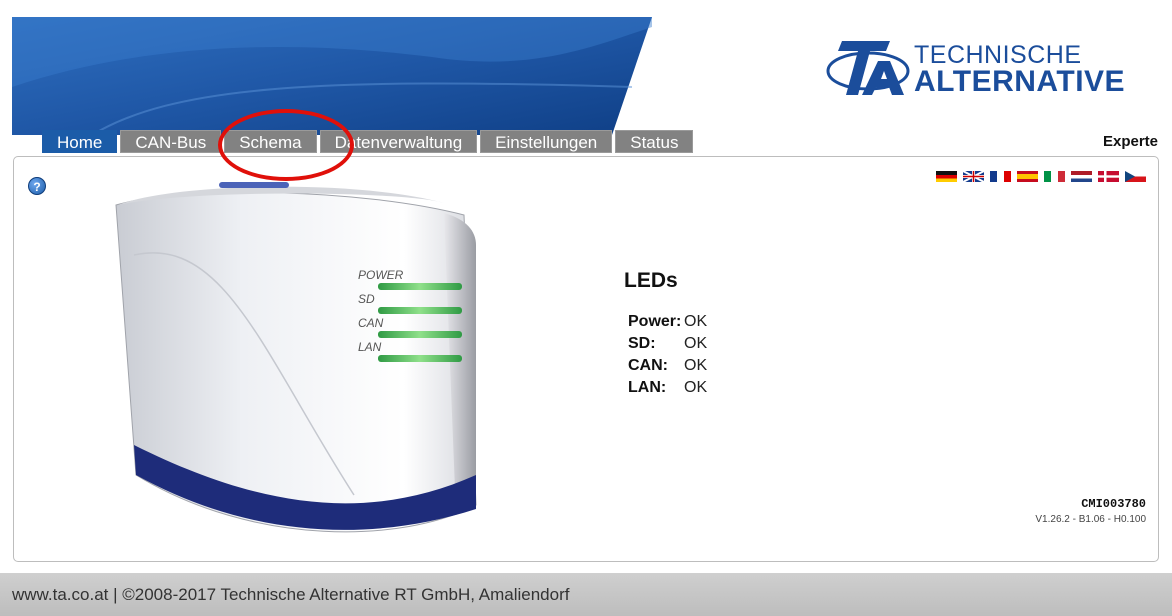  I want to click on led-label: Power:, so click(655, 321).